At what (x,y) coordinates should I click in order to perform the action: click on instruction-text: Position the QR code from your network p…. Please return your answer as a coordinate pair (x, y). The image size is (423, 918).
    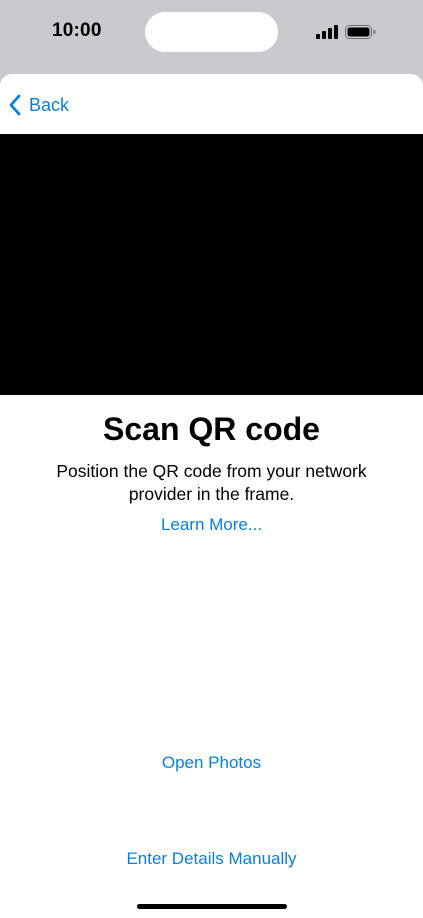
    Looking at the image, I should click on (211, 482).